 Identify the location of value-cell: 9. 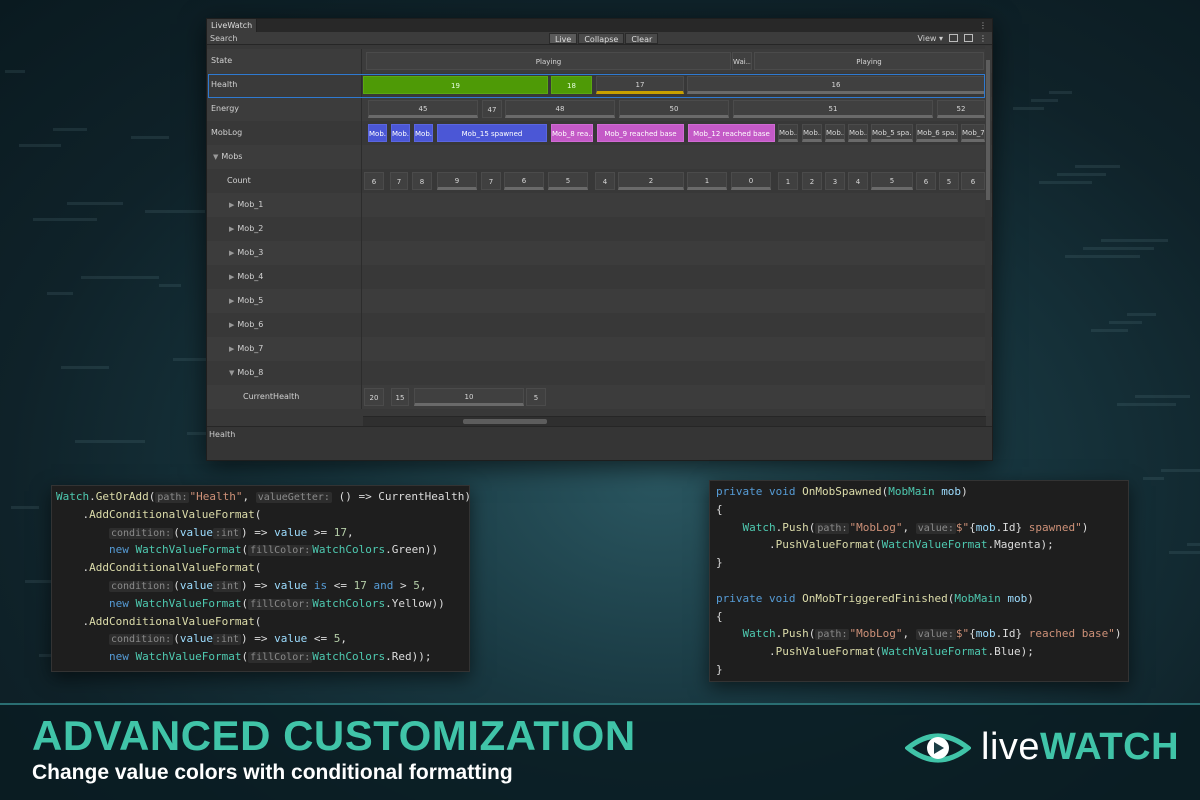
(457, 181).